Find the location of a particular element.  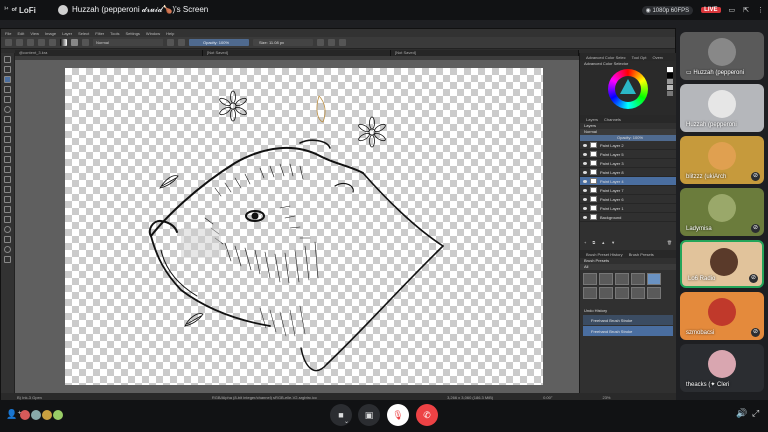

gradient-tool-icon is located at coordinates (7, 209).